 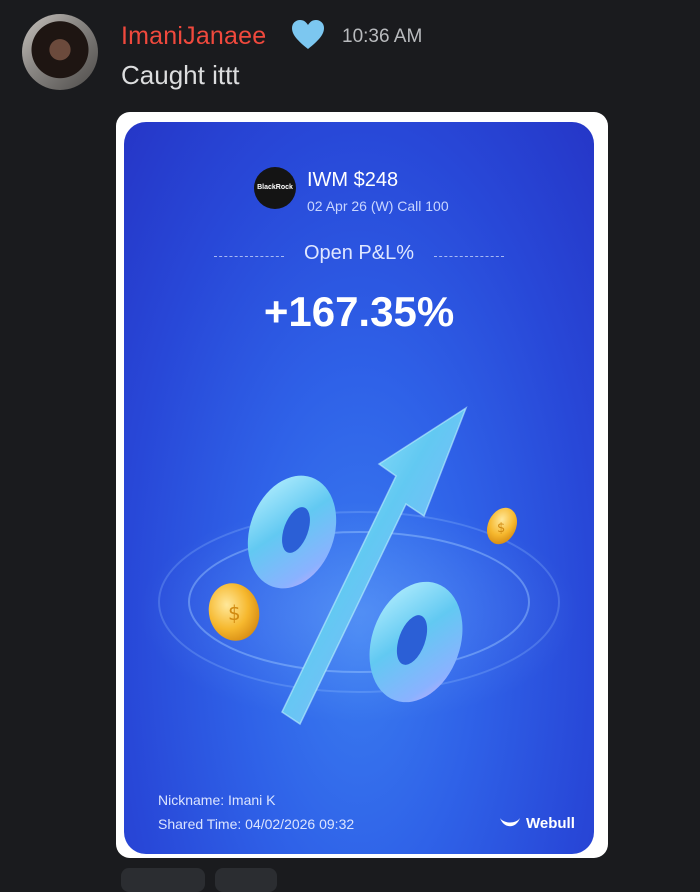 What do you see at coordinates (359, 253) in the screenshot?
I see `pnl-label: Open P&L%` at bounding box center [359, 253].